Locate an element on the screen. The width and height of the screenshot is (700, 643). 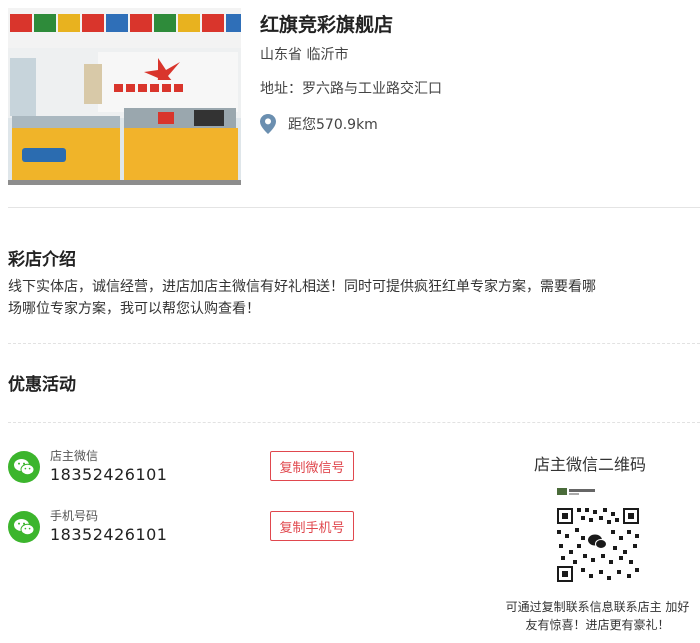
copy-phone-button: 复制手机号 is located at coordinates (312, 526).